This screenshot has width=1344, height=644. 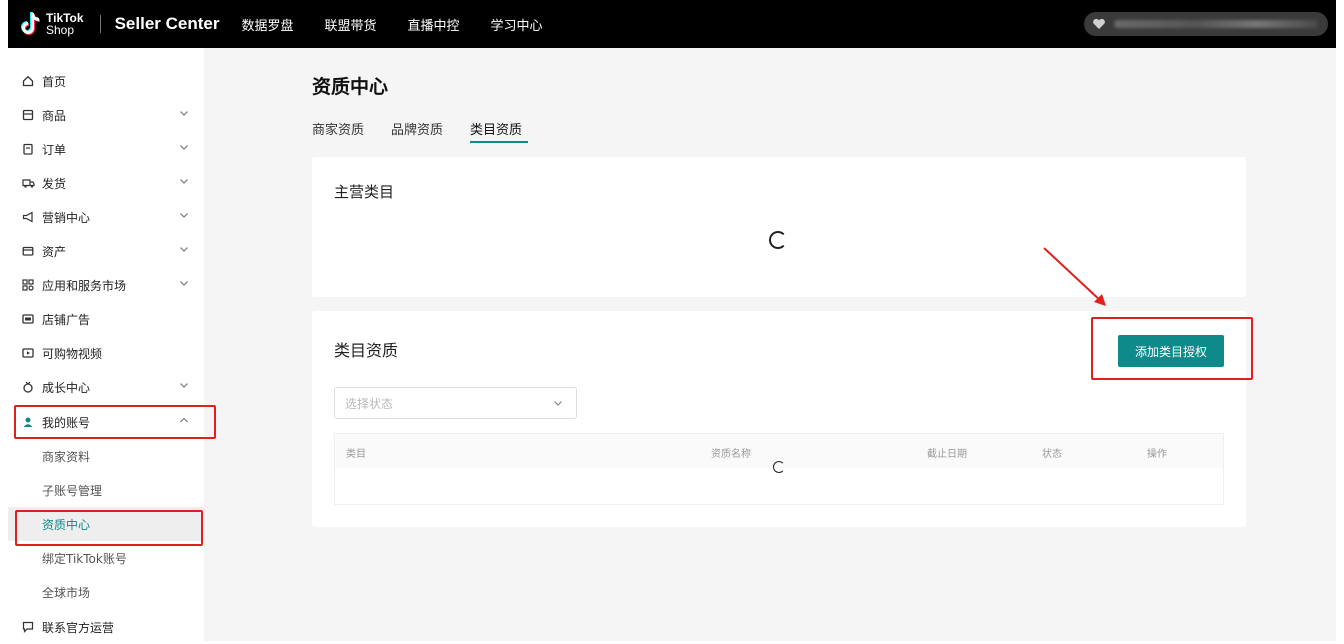 I want to click on tab-category-qualification: 类目资质, so click(x=496, y=128).